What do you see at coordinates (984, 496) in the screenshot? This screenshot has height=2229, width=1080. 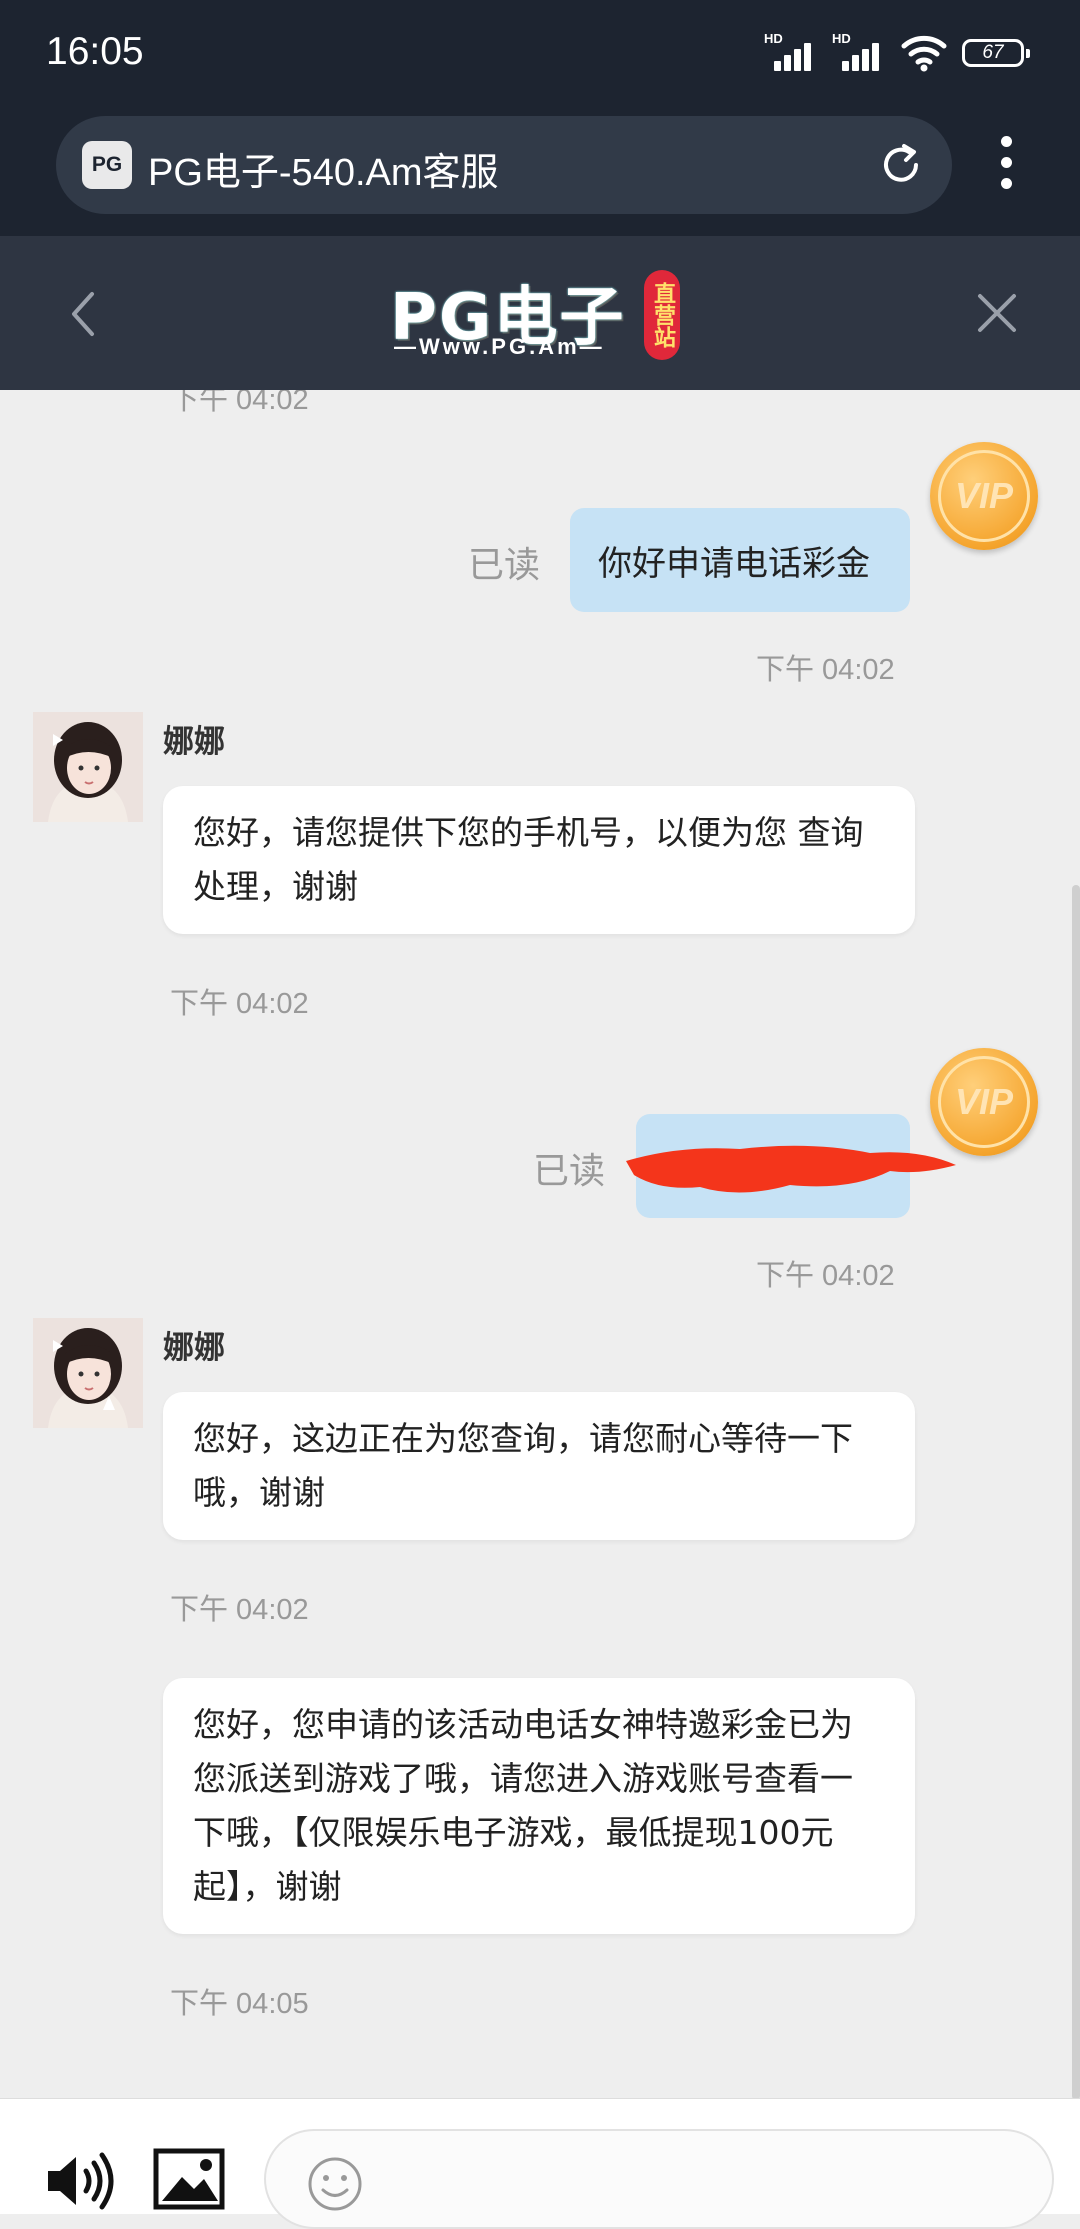 I see `vip-badge-icon: VIP` at bounding box center [984, 496].